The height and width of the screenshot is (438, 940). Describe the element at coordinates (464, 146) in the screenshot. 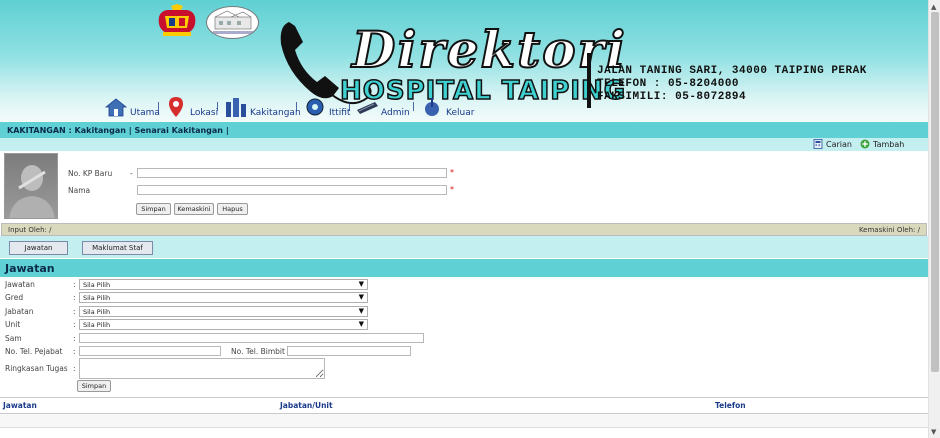

I see `toolbar: Carian Tambah` at that location.